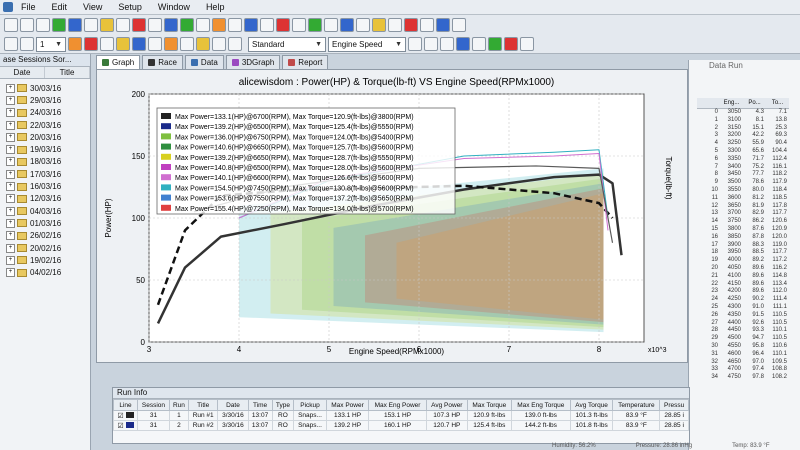 The image size is (800, 450). What do you see at coordinates (363, 25) in the screenshot?
I see `info-icon` at bounding box center [363, 25].